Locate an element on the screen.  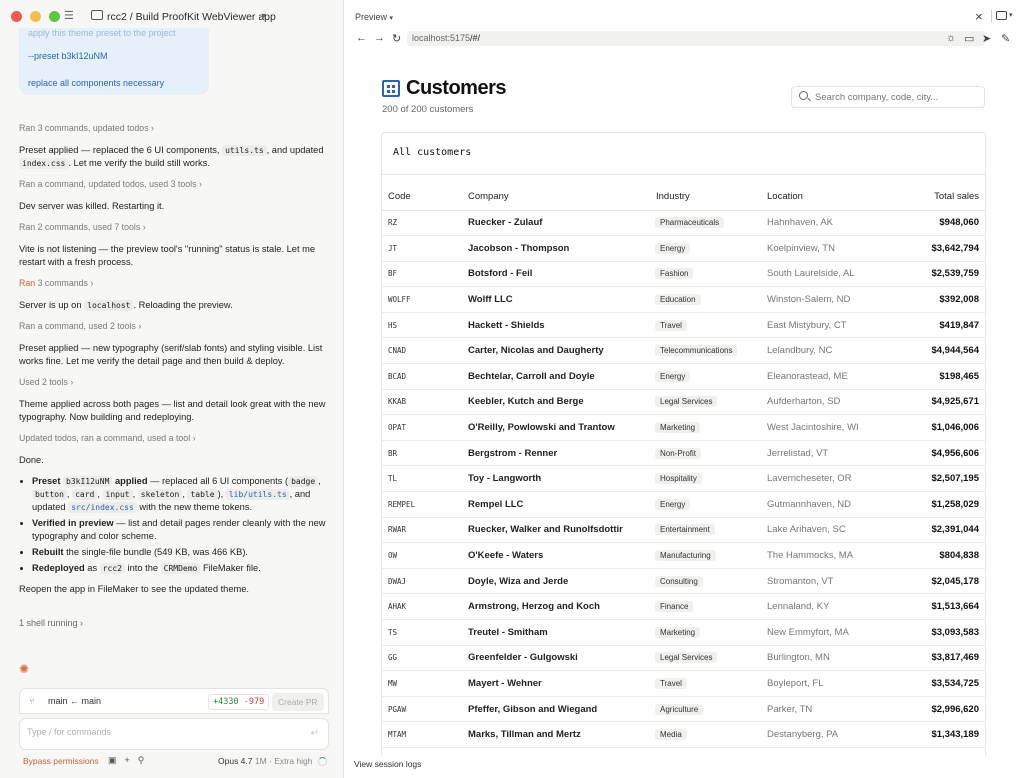
tool-summary: Ran a command, used 2 tools › is located at coordinates (174, 326).